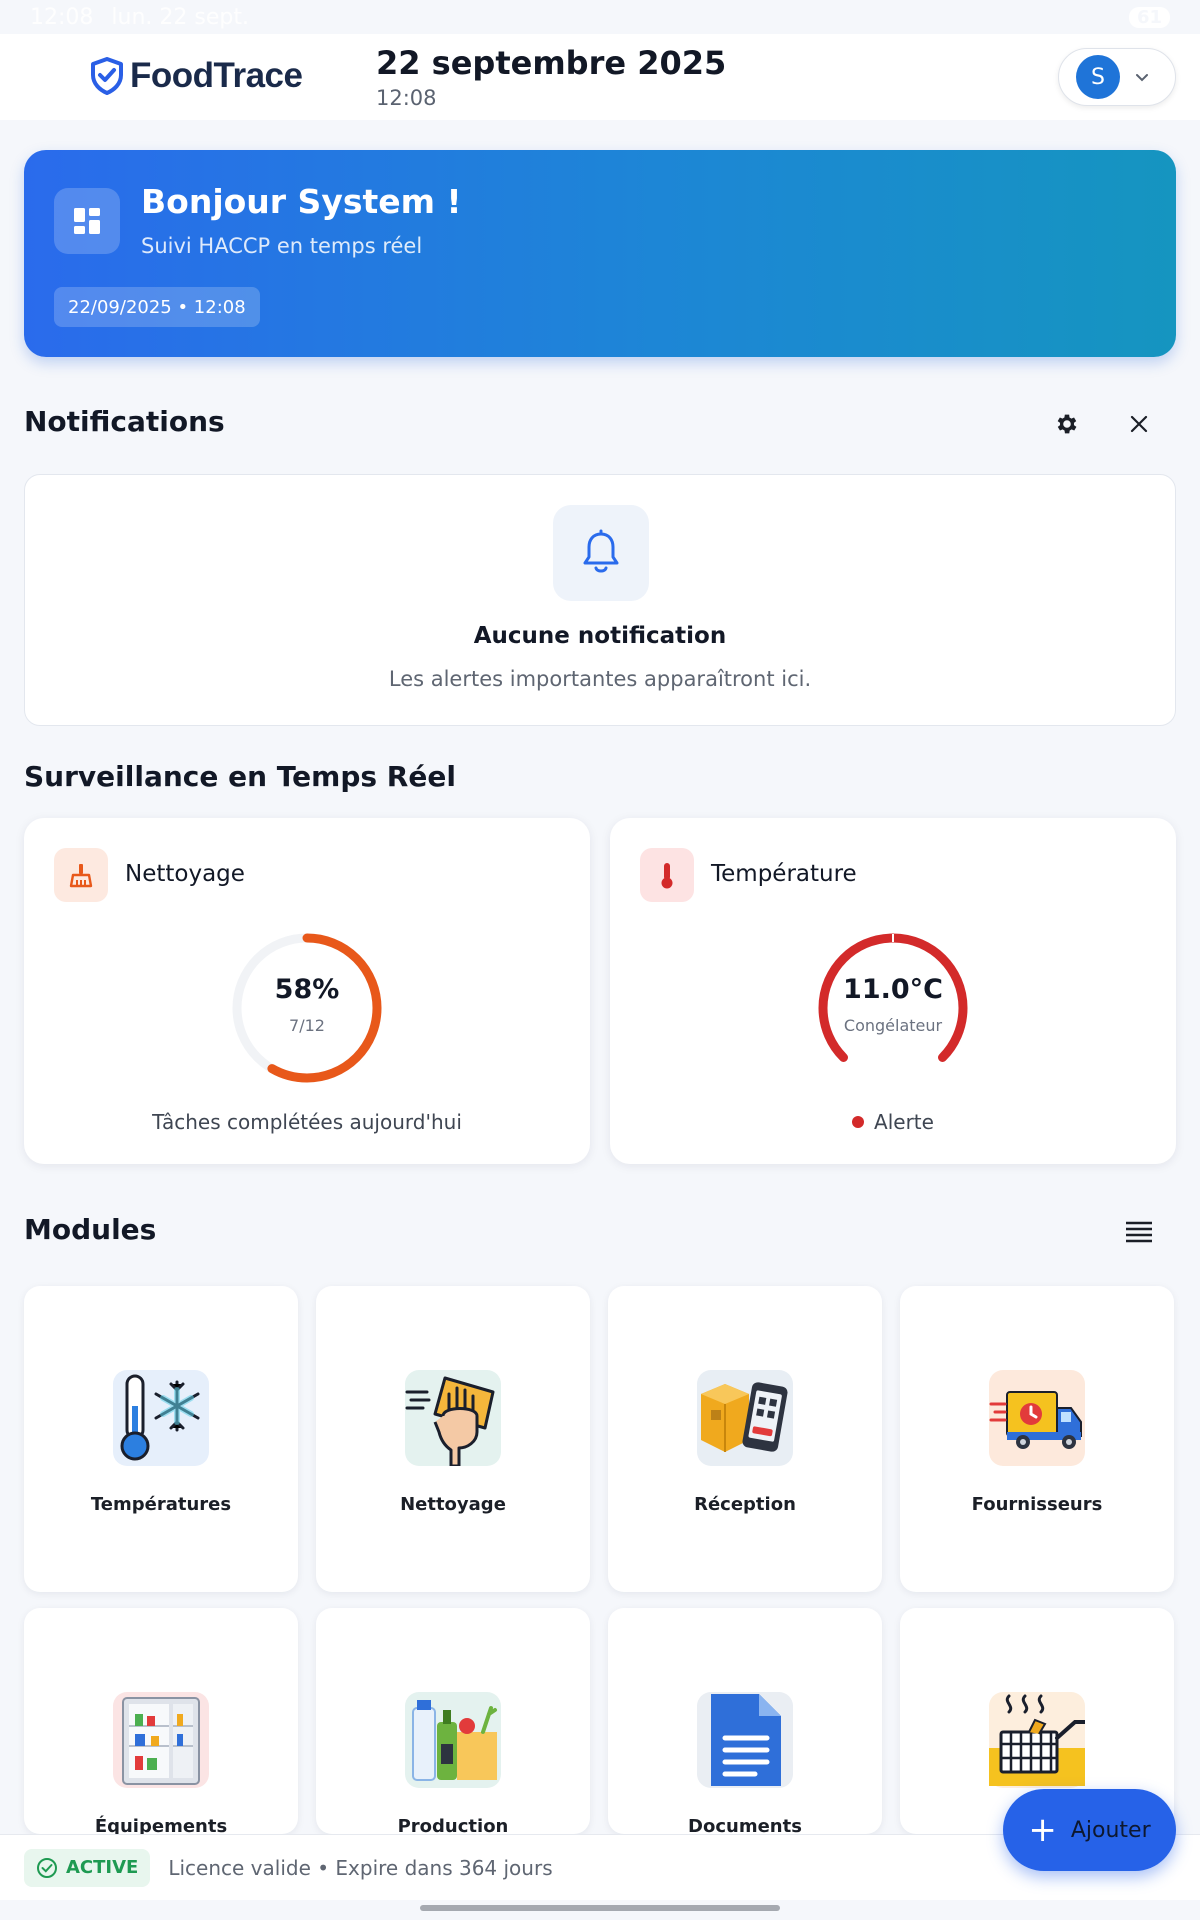  I want to click on app-header: FoodTrace 22 septembre 2025 12:08 S, so click(600, 77).